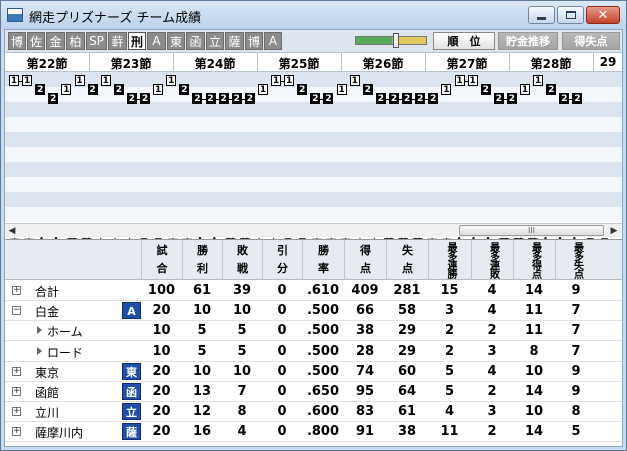 This screenshot has width=627, height=451. What do you see at coordinates (365, 371) in the screenshot?
I see `table-cell: 74` at bounding box center [365, 371].